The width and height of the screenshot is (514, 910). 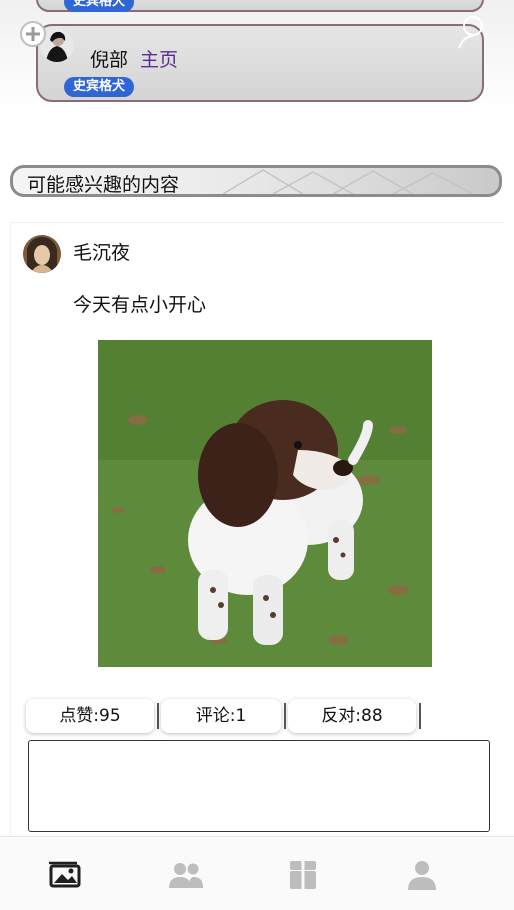 I want to click on previous-breed-badge: 史宾格犬, so click(x=99, y=6).